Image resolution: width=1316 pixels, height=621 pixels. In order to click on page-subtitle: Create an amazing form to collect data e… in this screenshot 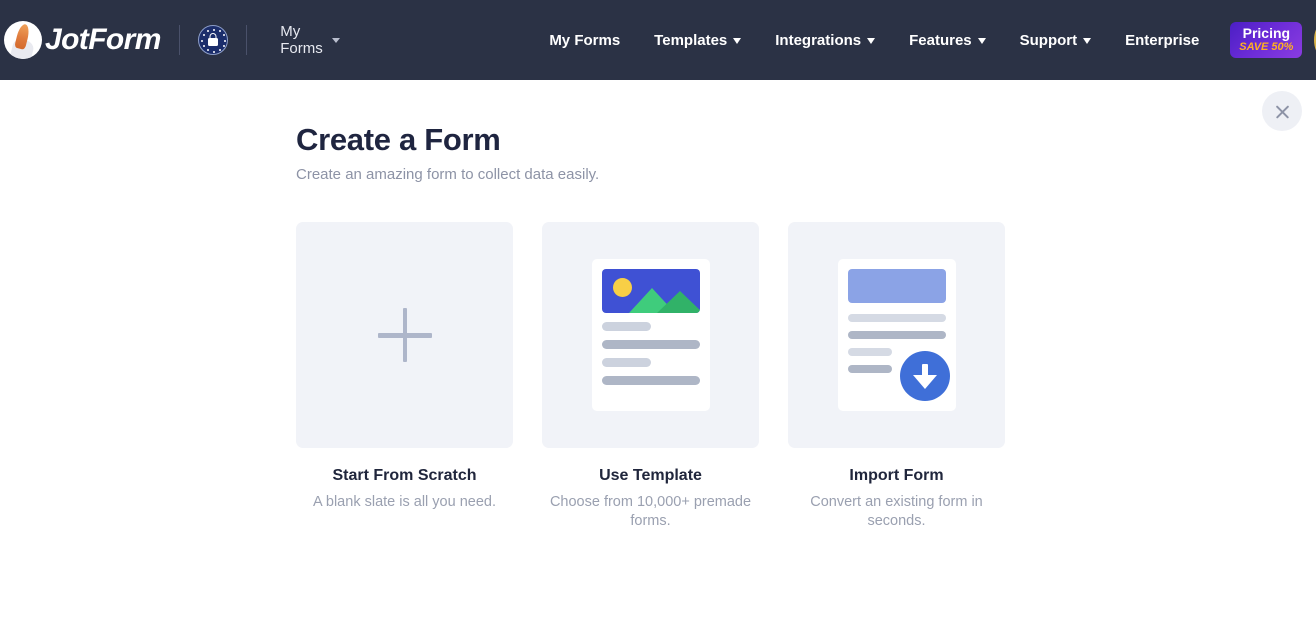, I will do `click(448, 174)`.